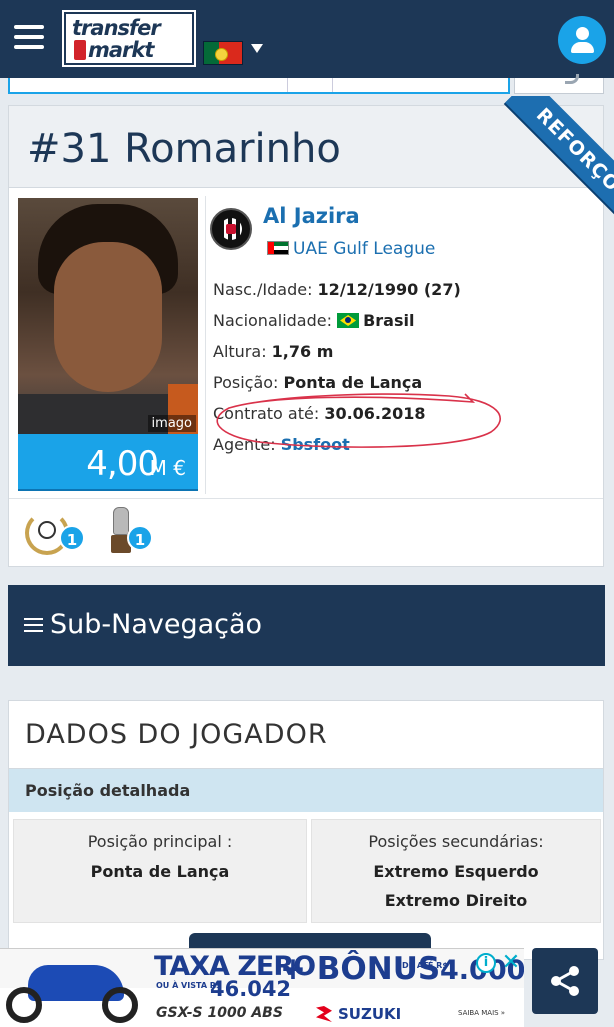  Describe the element at coordinates (116, 28) in the screenshot. I see `logo-text-line1: transfer` at that location.